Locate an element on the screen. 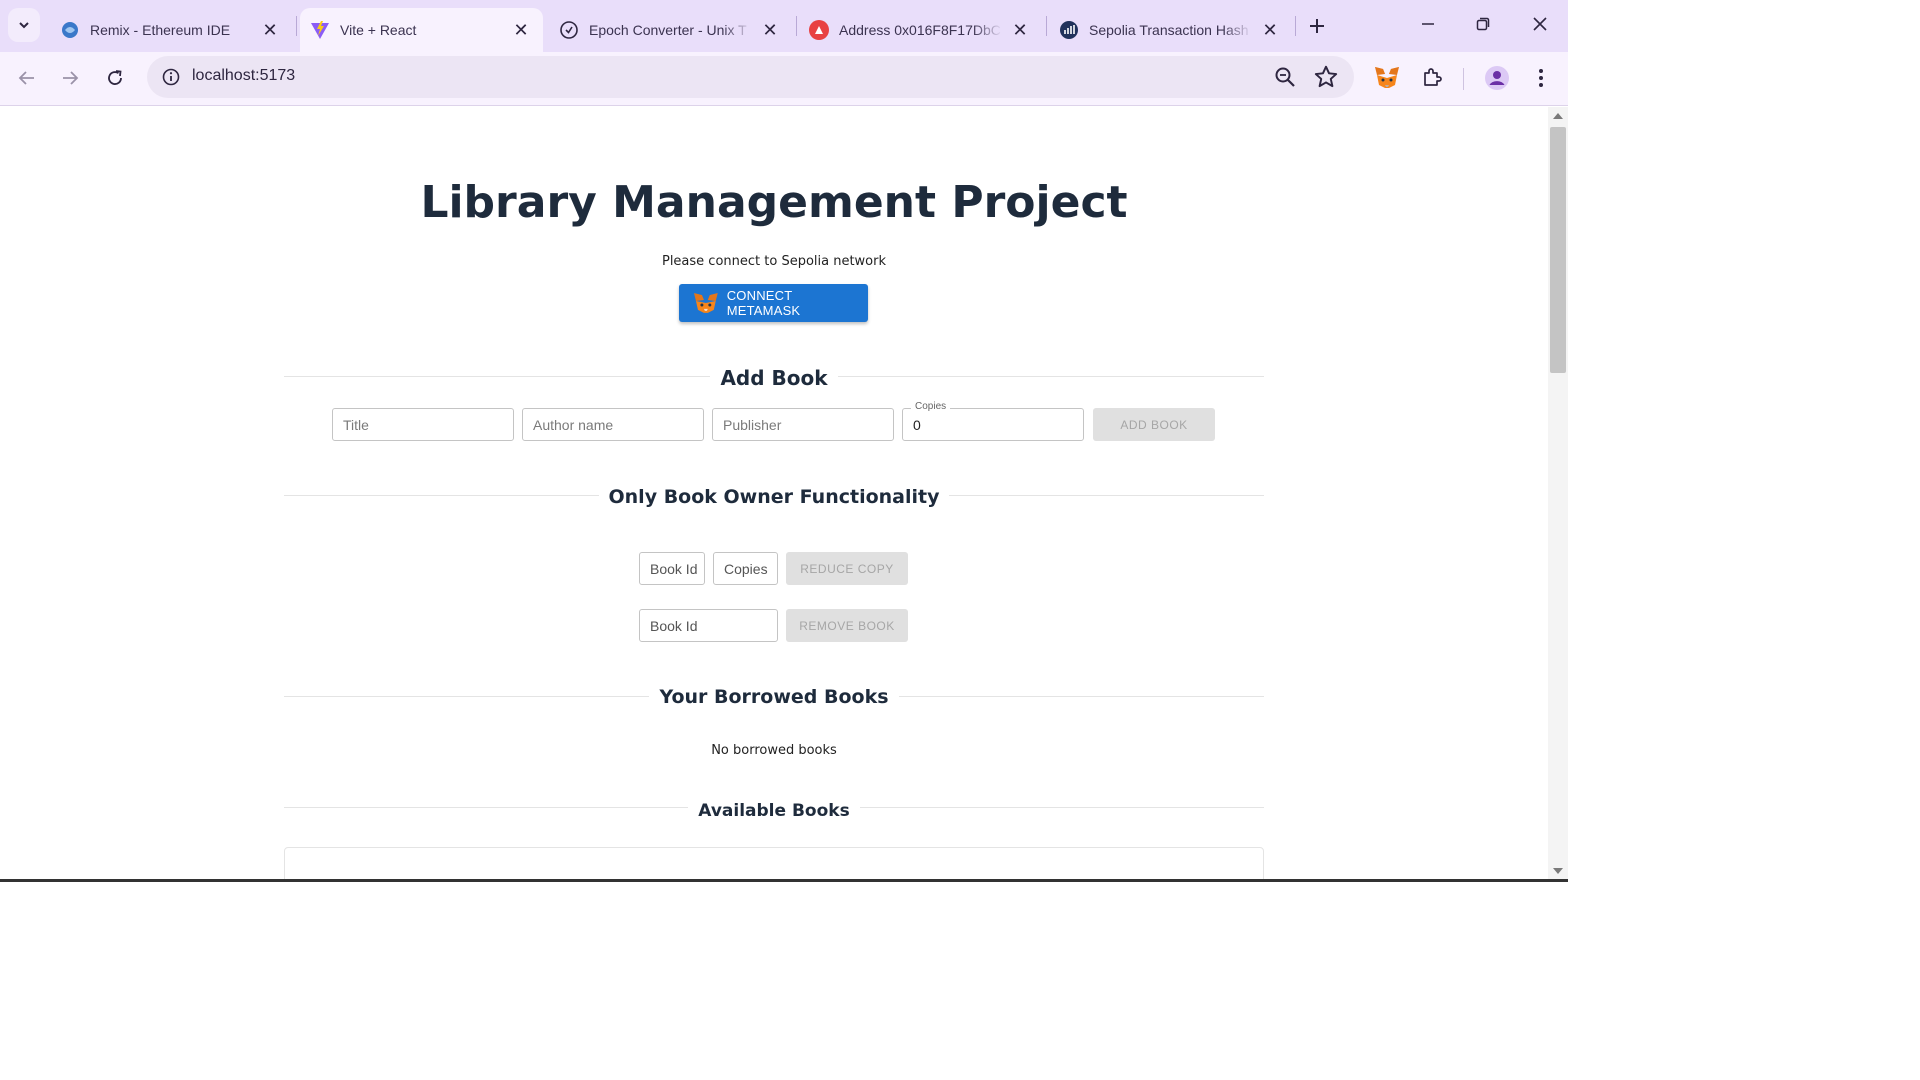 The image size is (1920, 1080). close-window-button is located at coordinates (1540, 24).